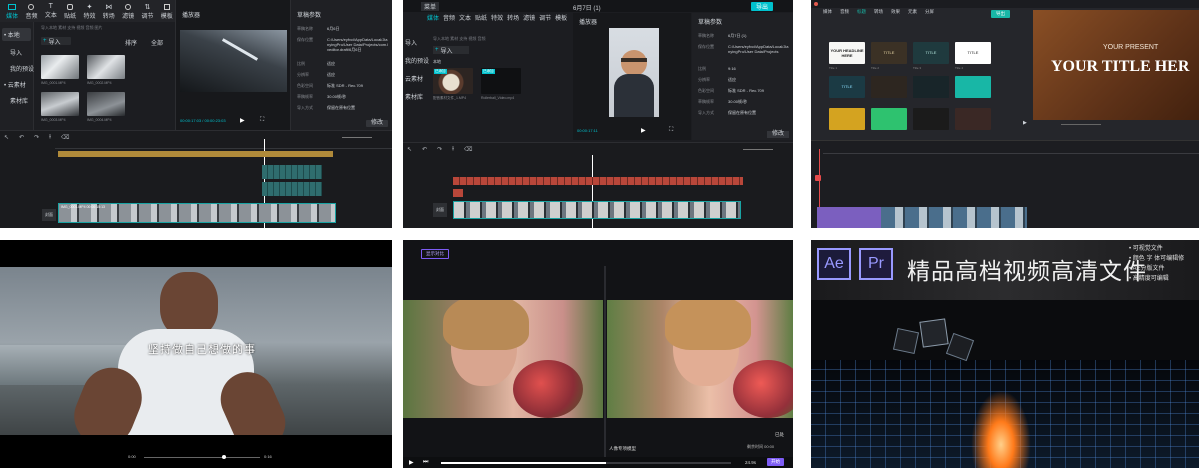  Describe the element at coordinates (954, 217) in the screenshot. I see `video-clip` at that location.